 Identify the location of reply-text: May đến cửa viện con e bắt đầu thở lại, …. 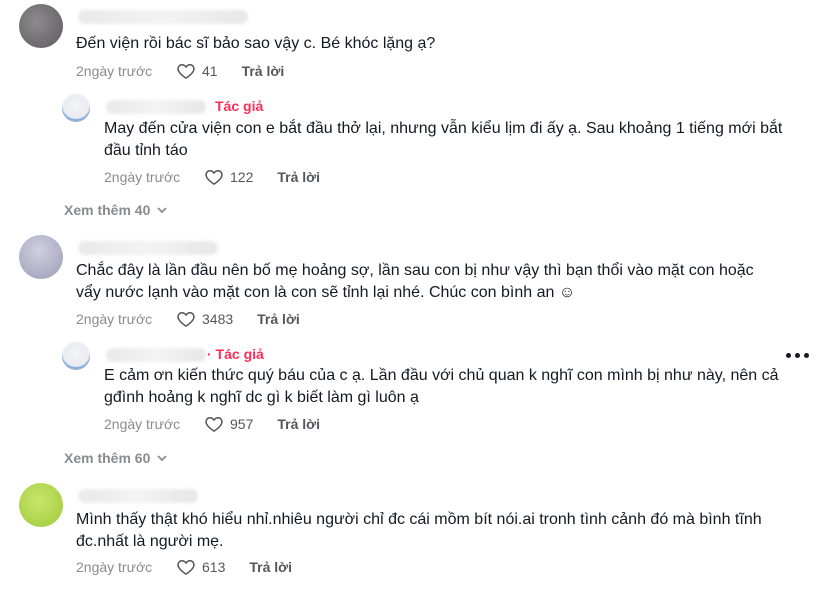
(443, 139).